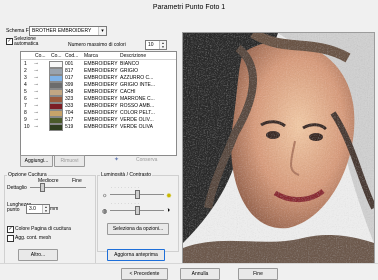 The height and width of the screenshot is (280, 378). Describe the element at coordinates (98, 92) in the screenshot. I see `table-row: 5 ⊸ 348 EMBROIDERY CACHI` at that location.